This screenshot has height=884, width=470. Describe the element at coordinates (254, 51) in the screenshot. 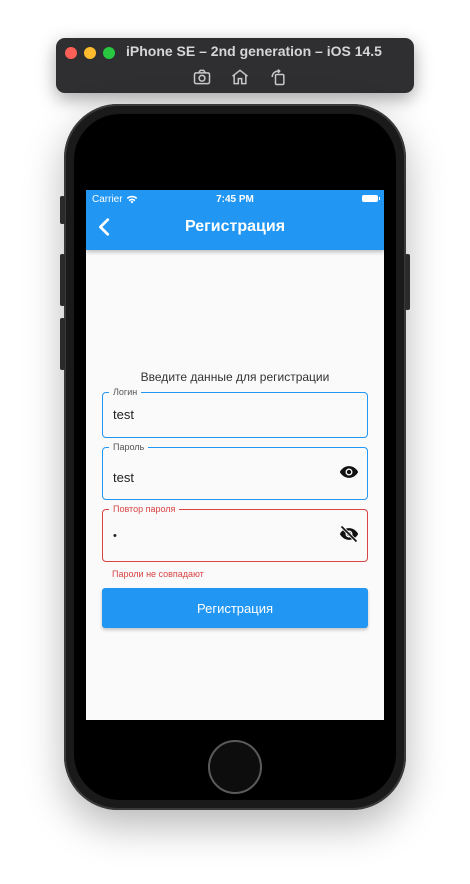

I see `simulator-title: iPhone SE – 2nd generation – iOS 14.5` at that location.